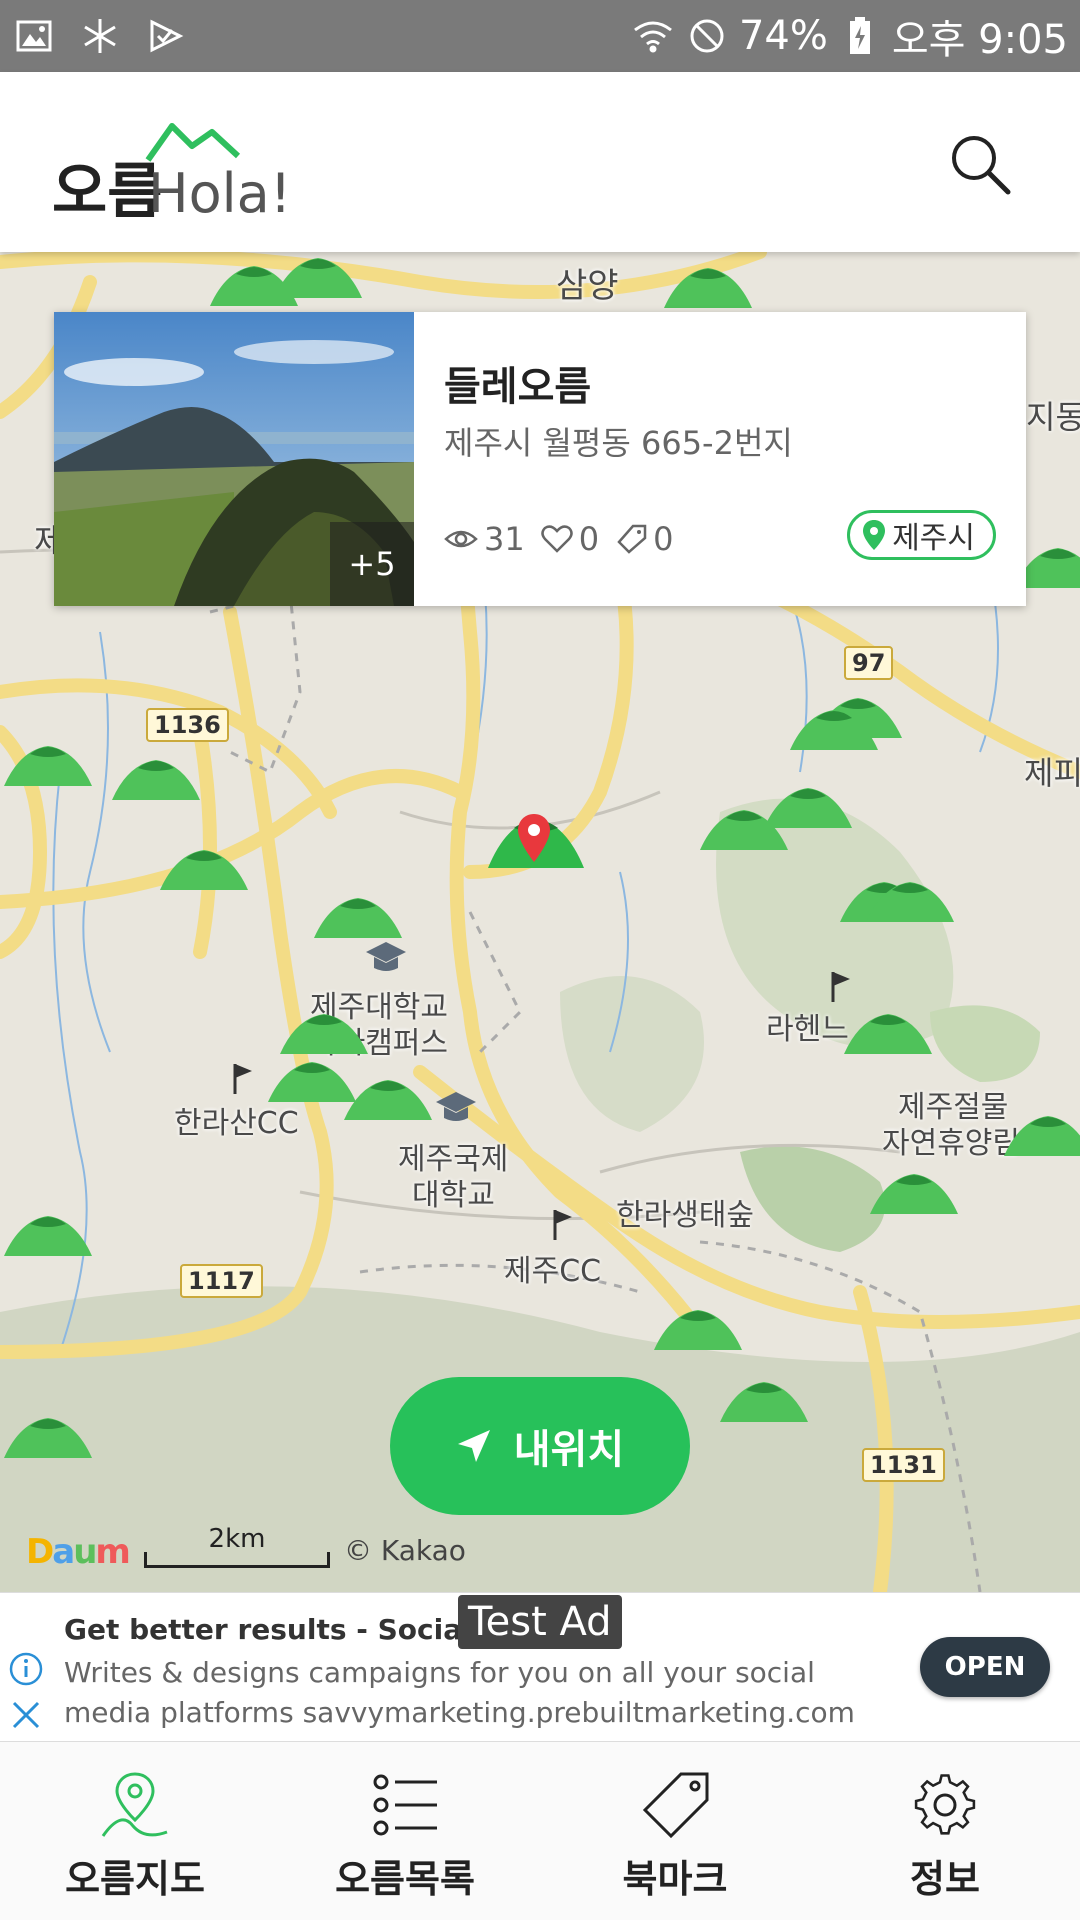 The height and width of the screenshot is (1920, 1080). I want to click on tags-stat: 0, so click(644, 539).